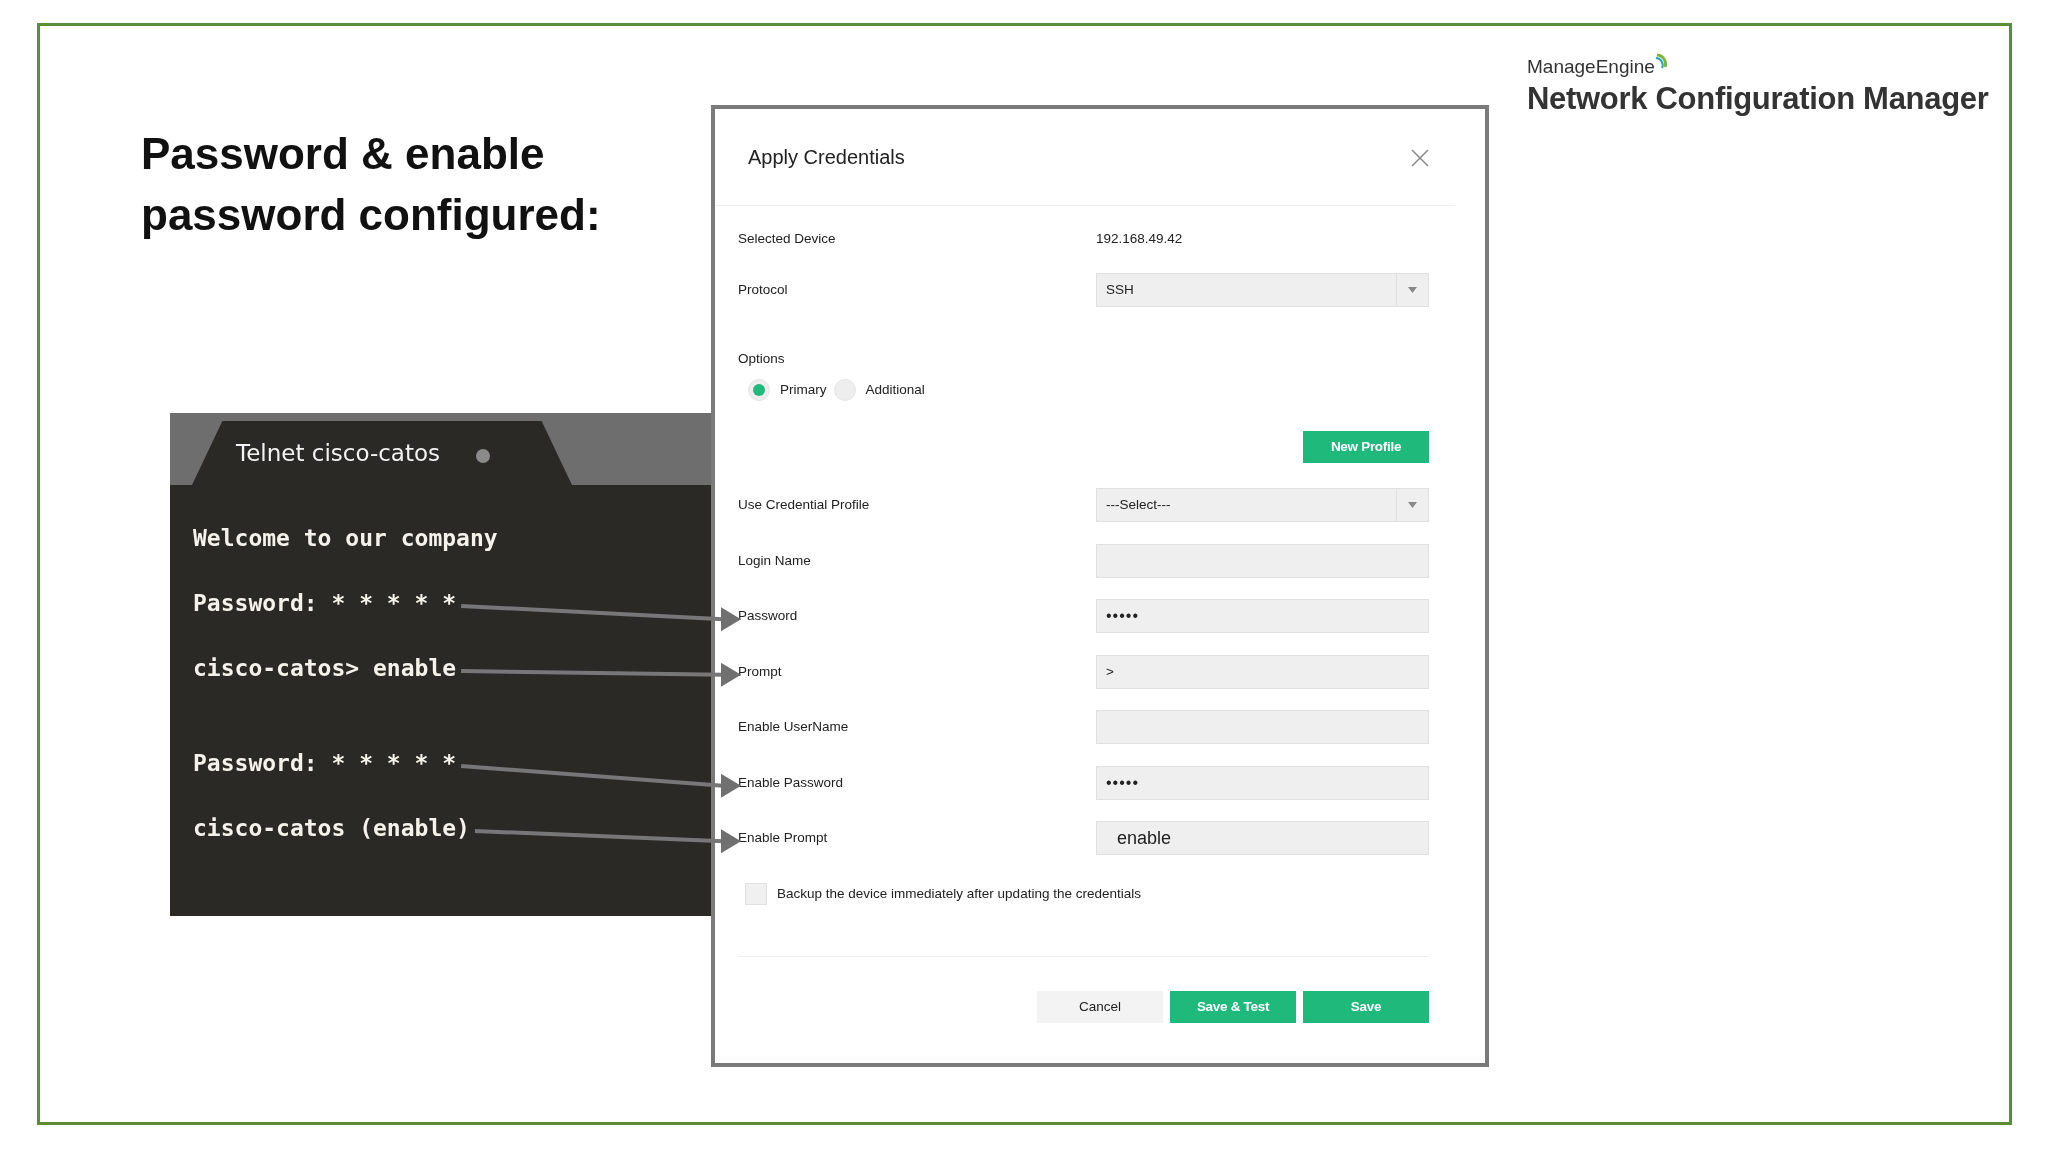 Image resolution: width=2048 pixels, height=1152 pixels. Describe the element at coordinates (1100, 1007) in the screenshot. I see `cancel-button: Cancel` at that location.